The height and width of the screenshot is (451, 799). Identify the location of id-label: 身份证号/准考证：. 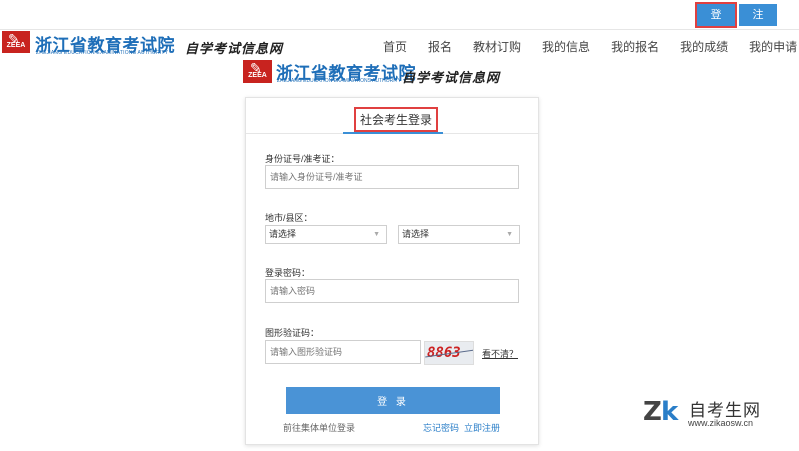
(302, 159).